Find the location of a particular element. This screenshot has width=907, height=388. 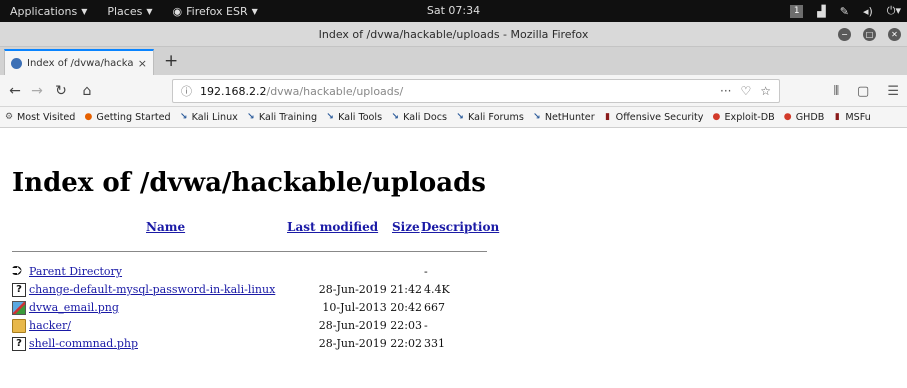

bookmark-kali-tools: ↘ Kali Tools is located at coordinates (353, 117).